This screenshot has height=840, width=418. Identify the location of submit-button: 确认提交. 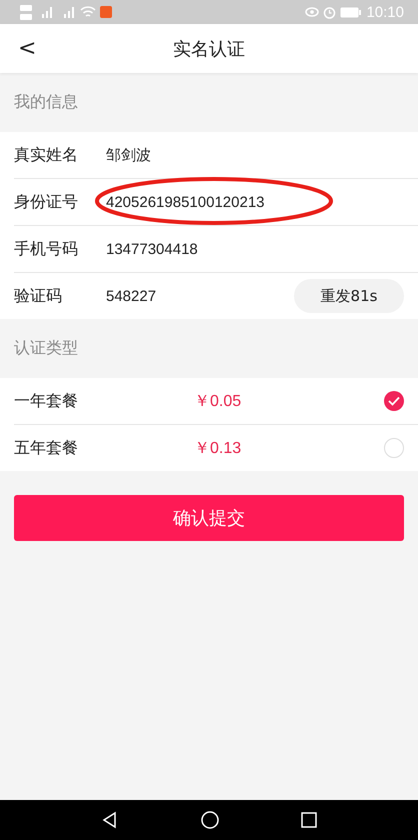
(209, 518).